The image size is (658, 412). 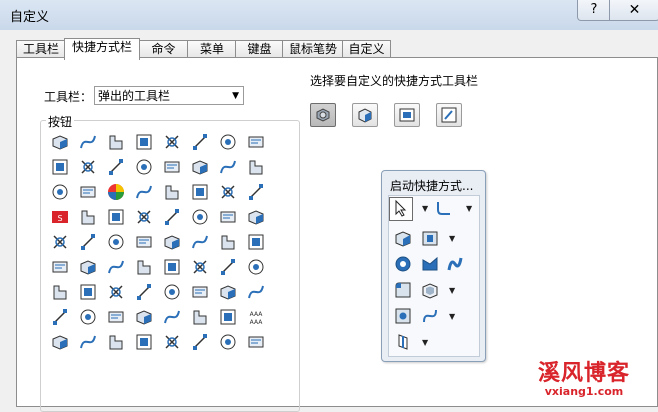 What do you see at coordinates (144, 317) in the screenshot?
I see `table-tree-button` at bounding box center [144, 317].